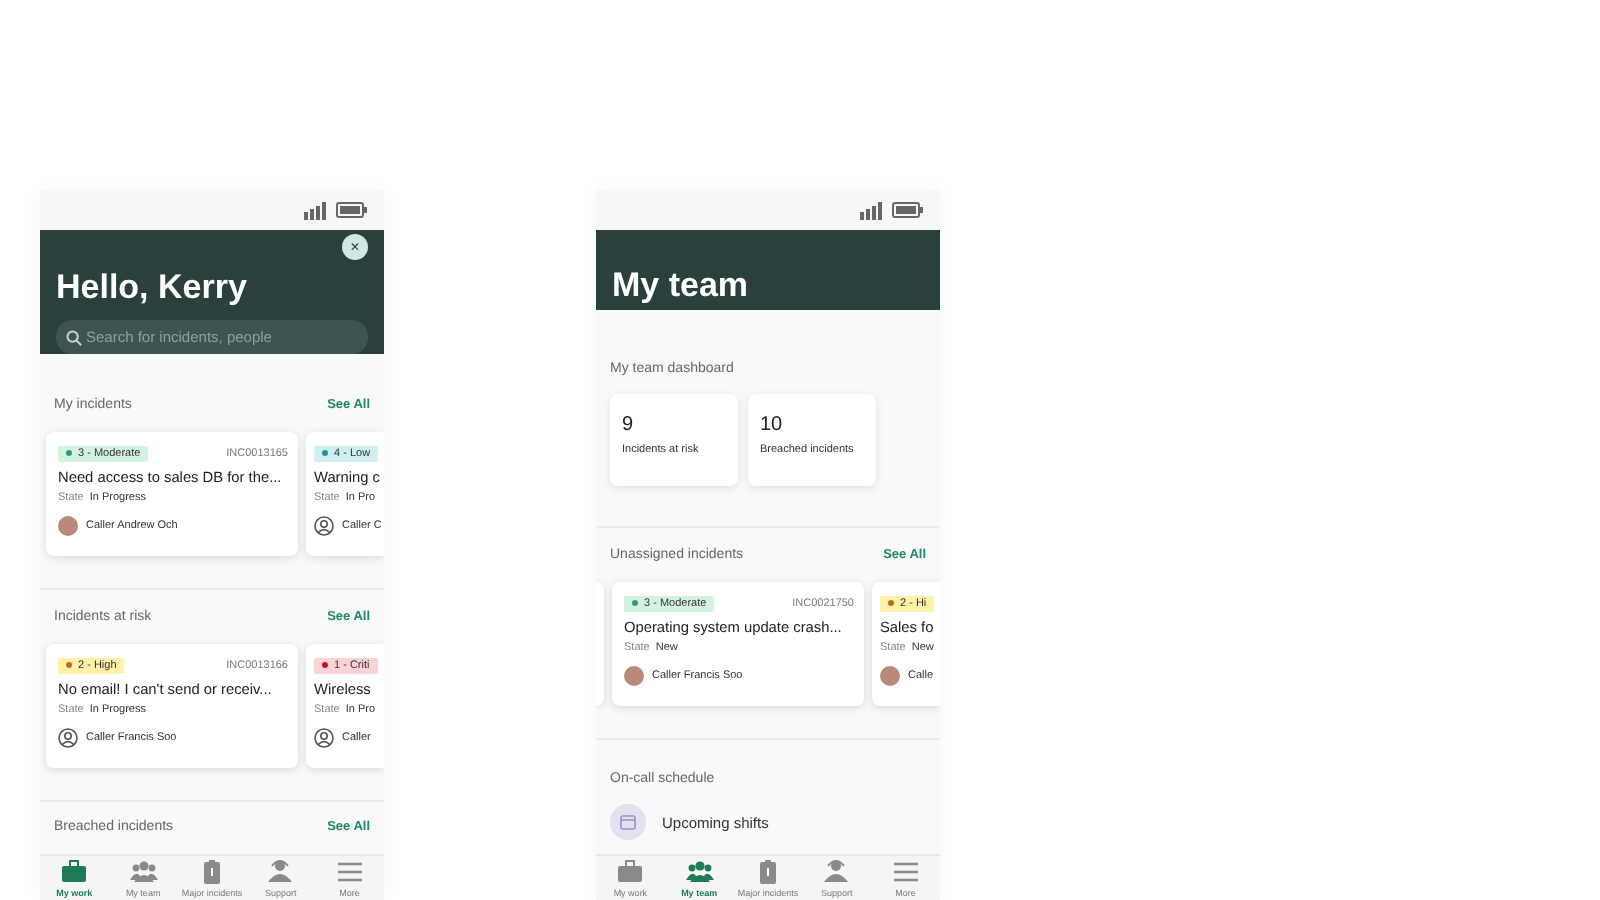  Describe the element at coordinates (772, 425) in the screenshot. I see `tile-count: 10` at that location.